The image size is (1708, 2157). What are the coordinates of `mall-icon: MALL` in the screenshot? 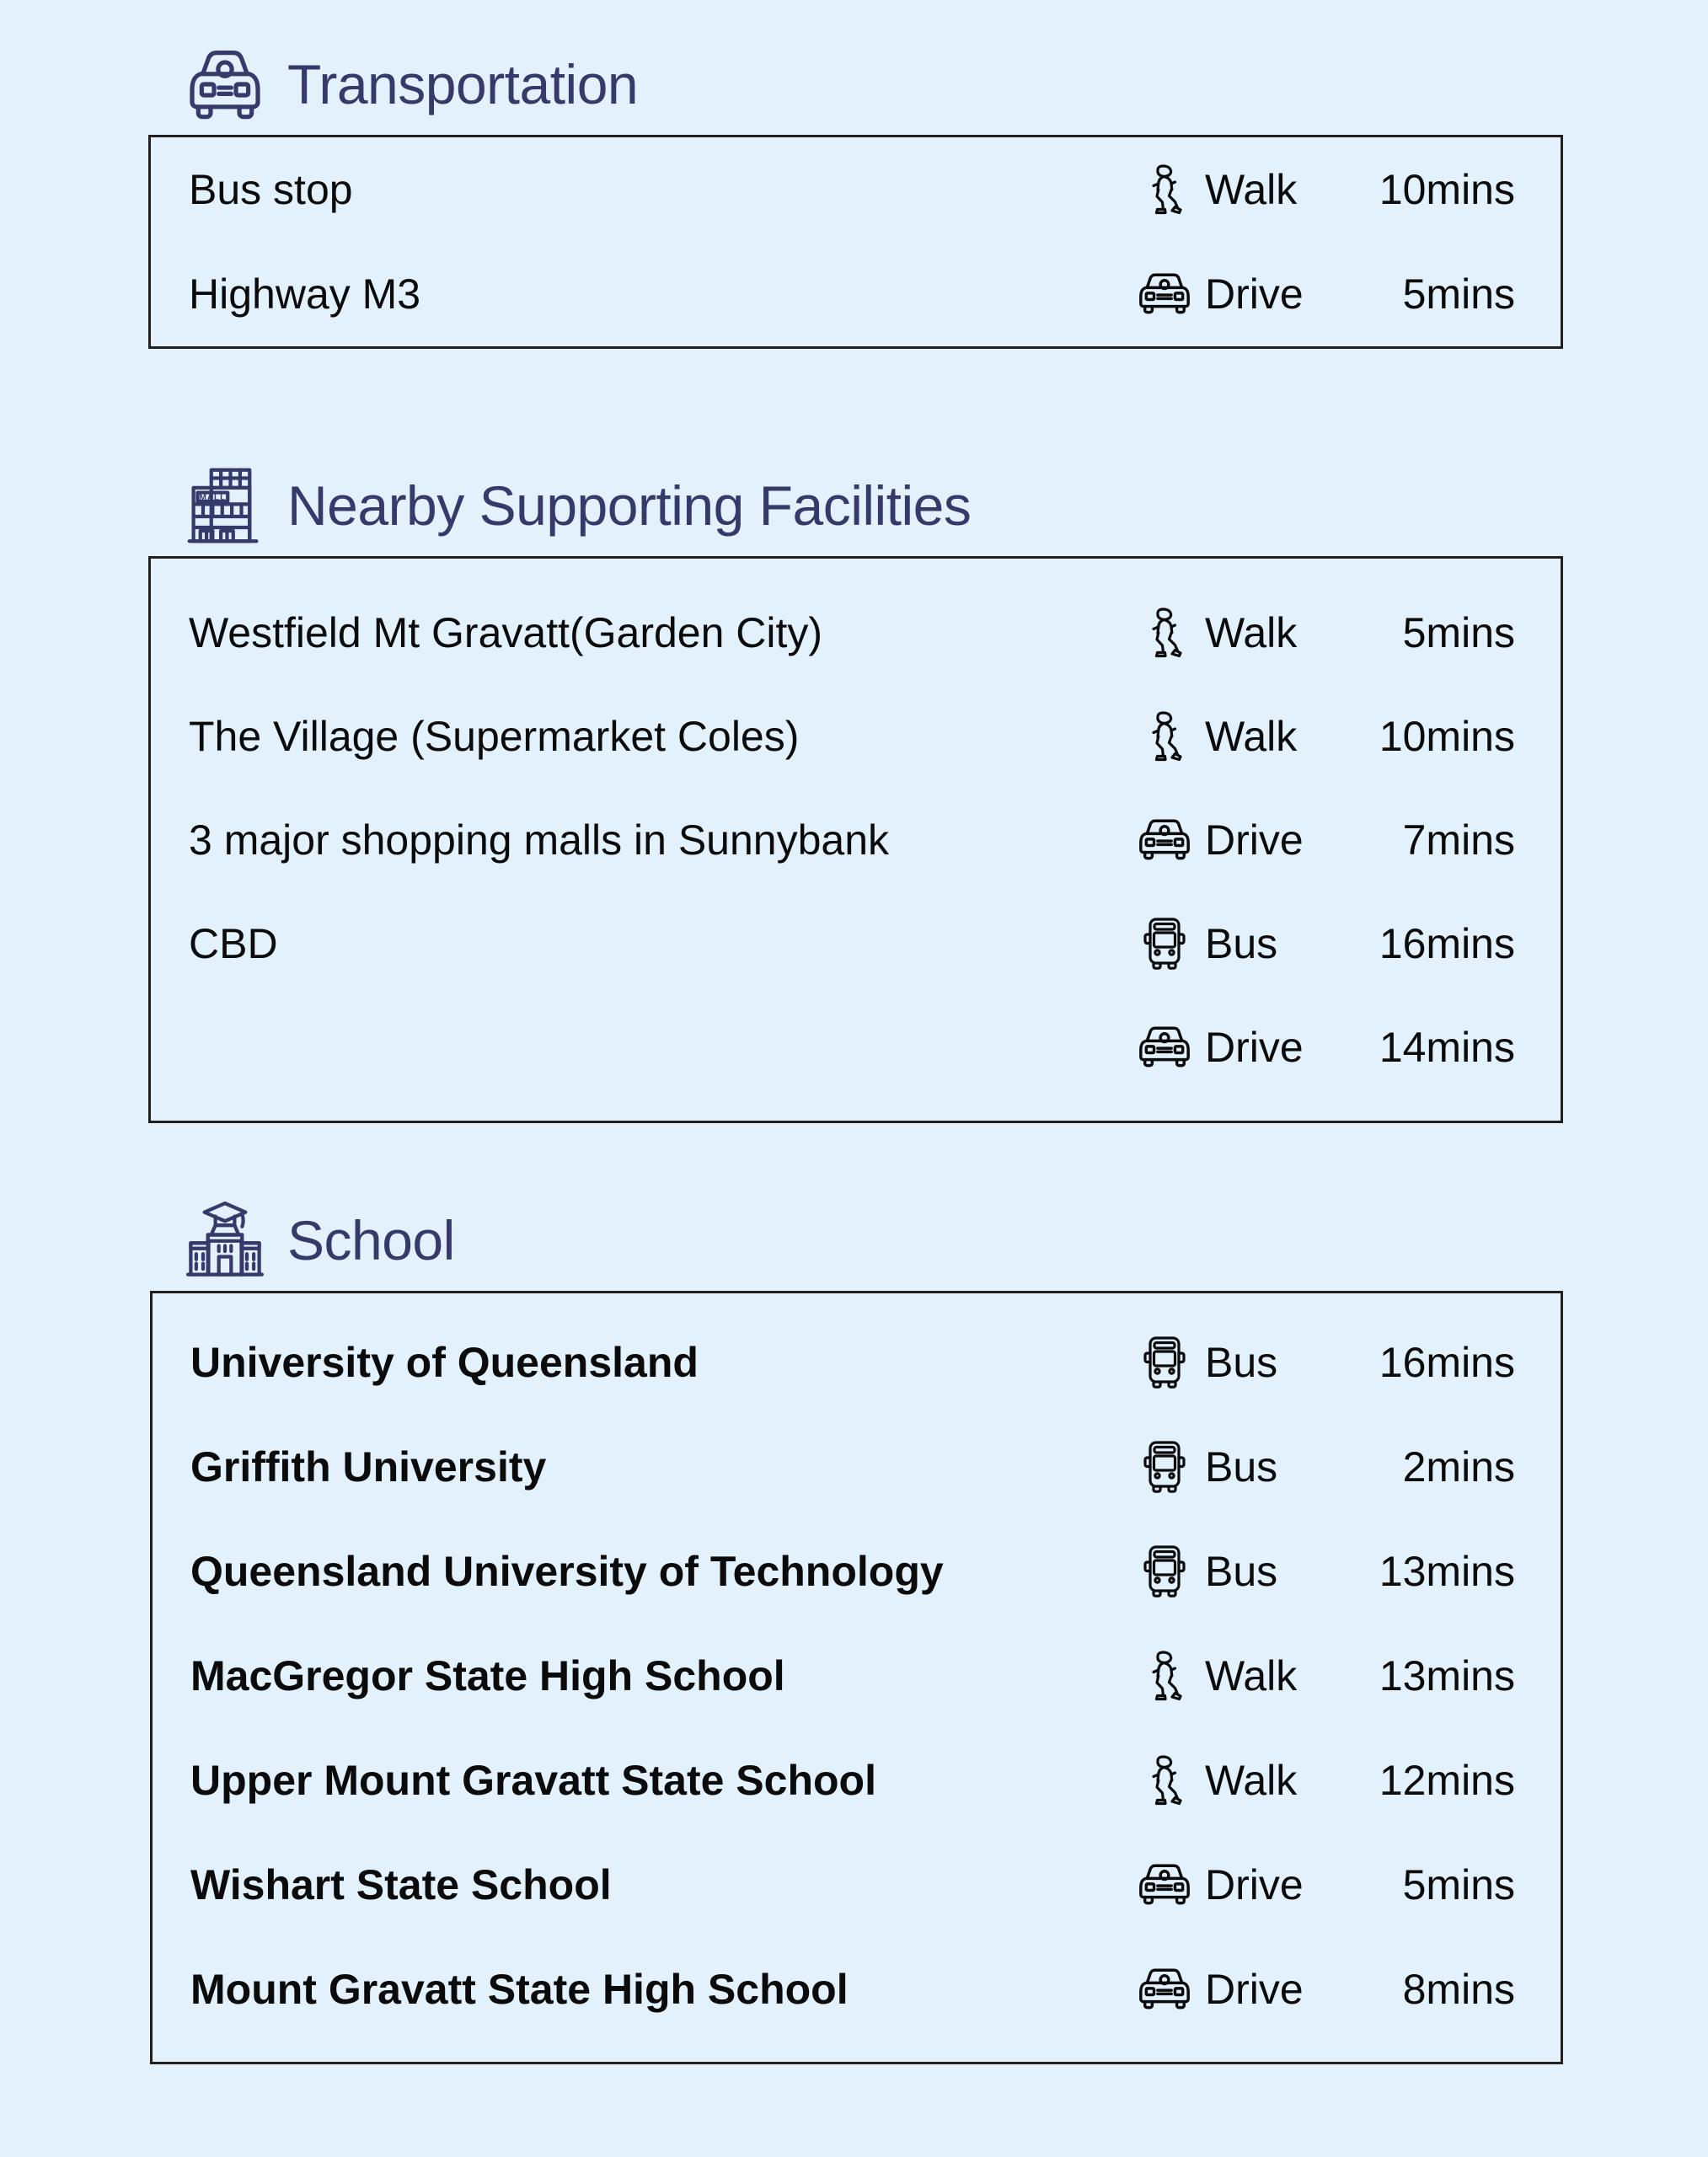 It's located at (225, 505).